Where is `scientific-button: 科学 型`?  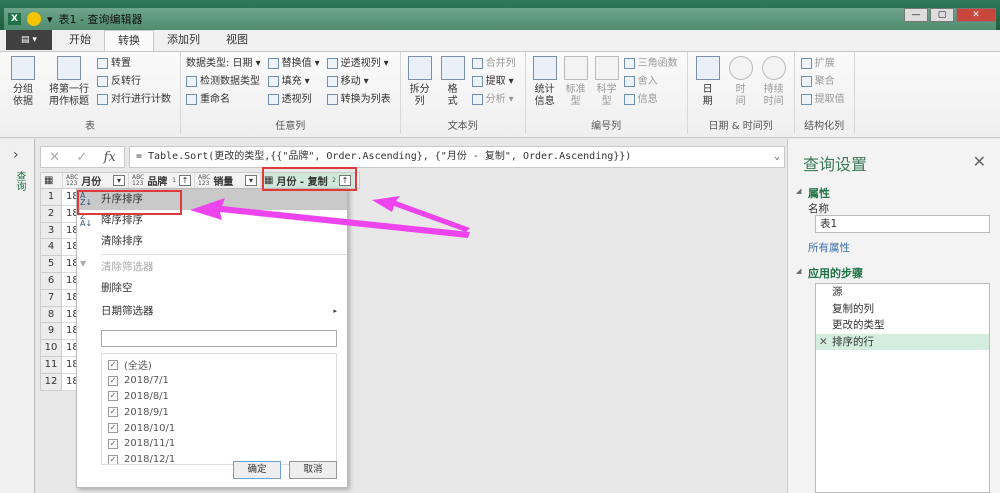 scientific-button: 科学 型 is located at coordinates (607, 82).